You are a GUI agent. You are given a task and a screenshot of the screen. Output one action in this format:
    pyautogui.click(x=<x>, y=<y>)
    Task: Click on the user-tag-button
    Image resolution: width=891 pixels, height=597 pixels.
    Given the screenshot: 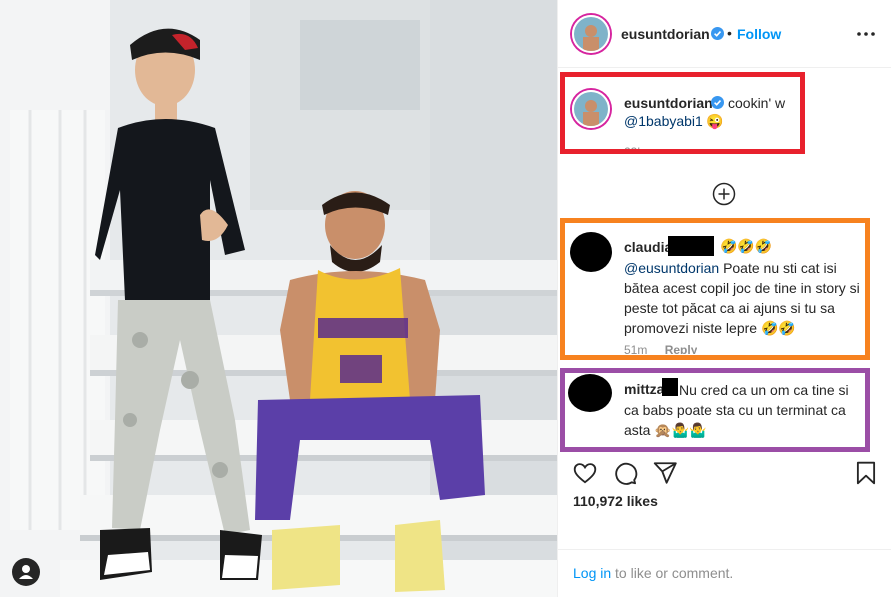 What is the action you would take?
    pyautogui.click(x=26, y=572)
    